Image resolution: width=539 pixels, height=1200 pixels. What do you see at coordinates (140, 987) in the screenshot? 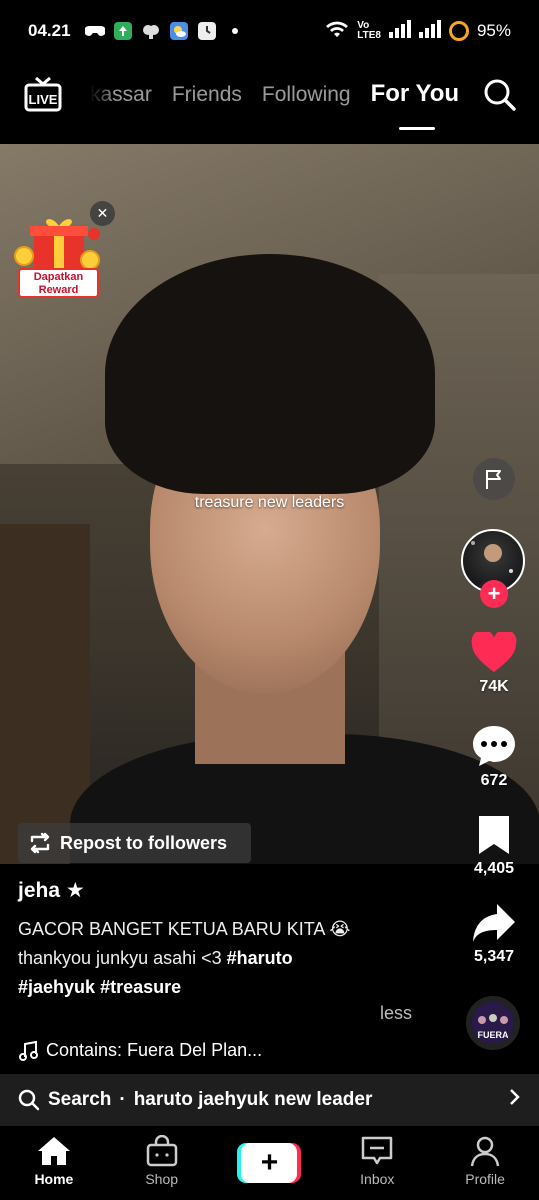
I see `hashtag-treasure: #treasure` at bounding box center [140, 987].